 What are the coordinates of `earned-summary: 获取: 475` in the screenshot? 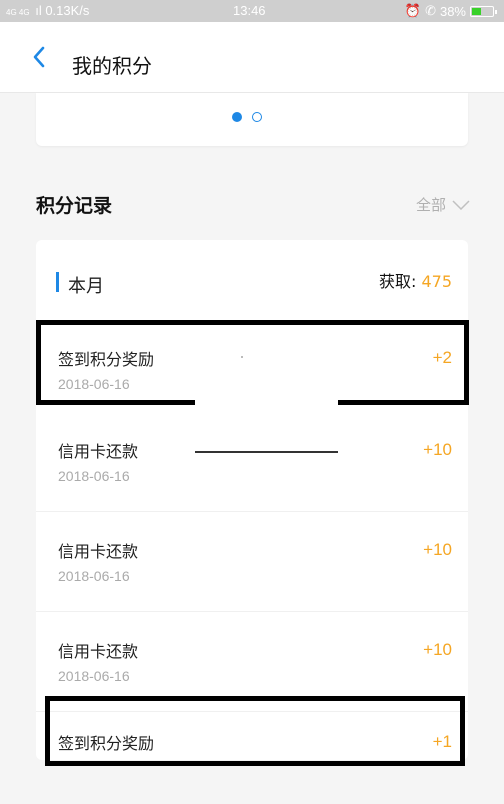 It's located at (415, 280).